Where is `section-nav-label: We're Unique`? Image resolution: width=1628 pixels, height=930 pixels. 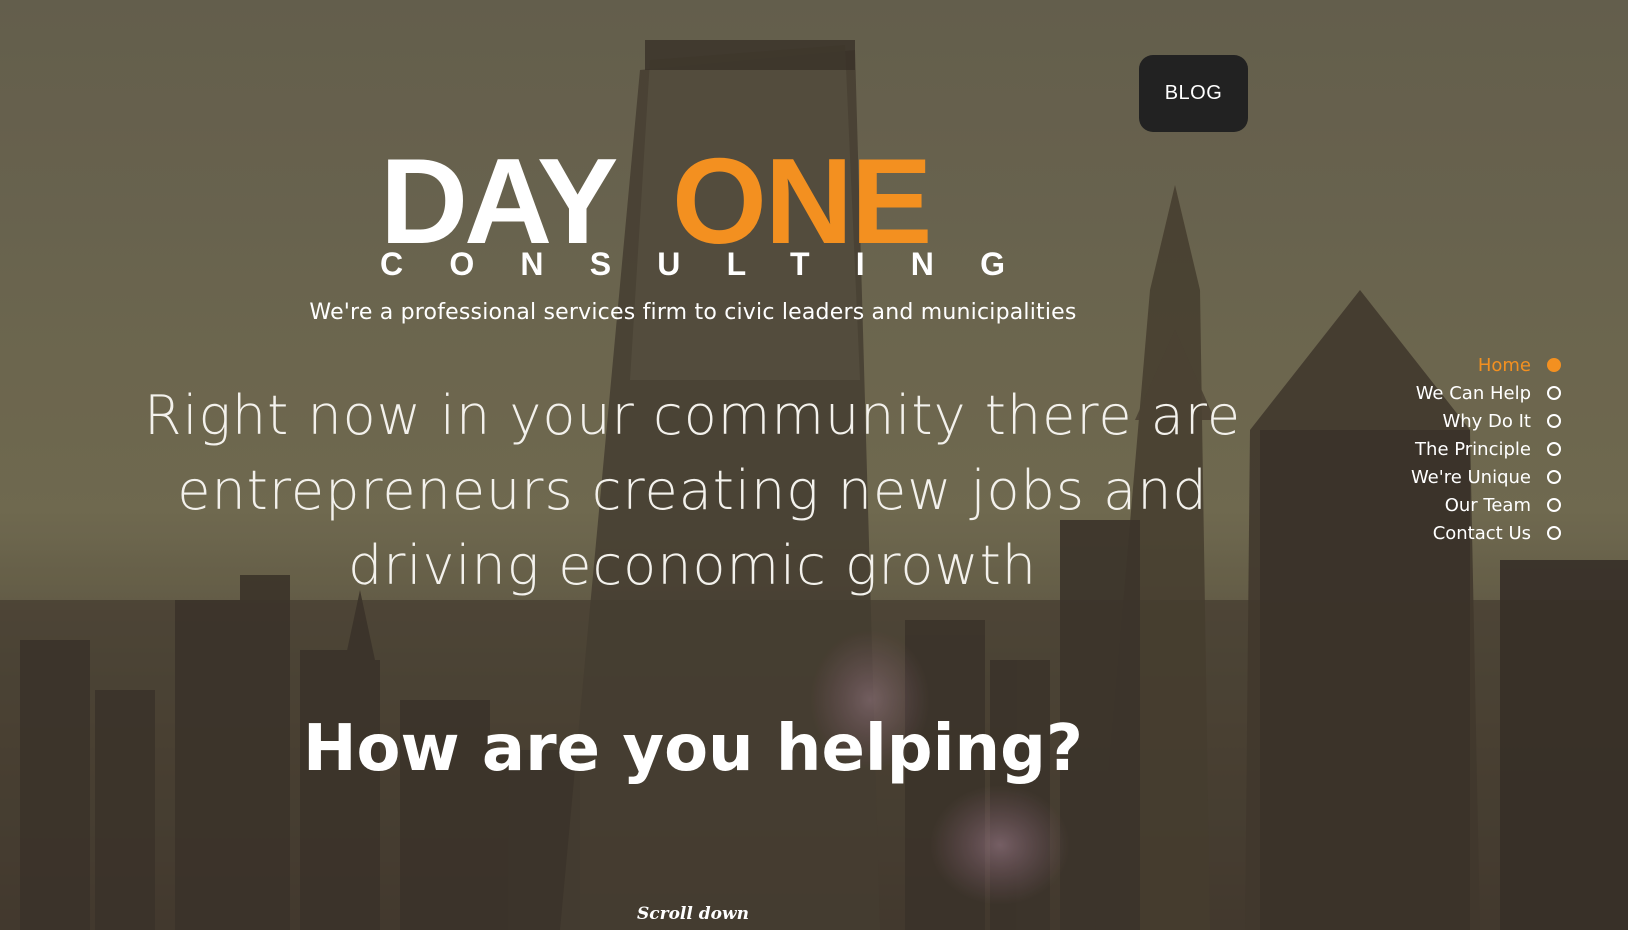
section-nav-label: We're Unique is located at coordinates (1470, 477).